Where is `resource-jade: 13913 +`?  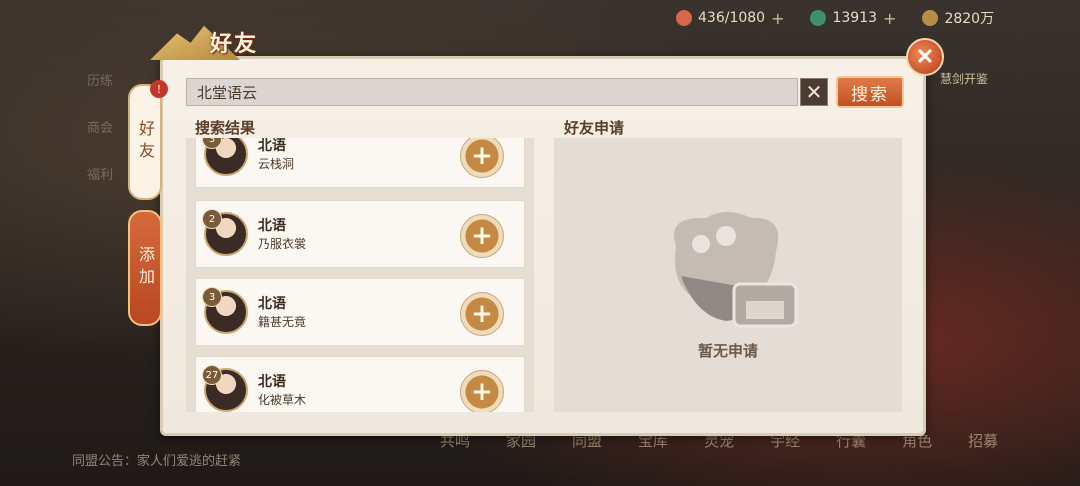
resource-jade: 13913 + is located at coordinates (853, 18).